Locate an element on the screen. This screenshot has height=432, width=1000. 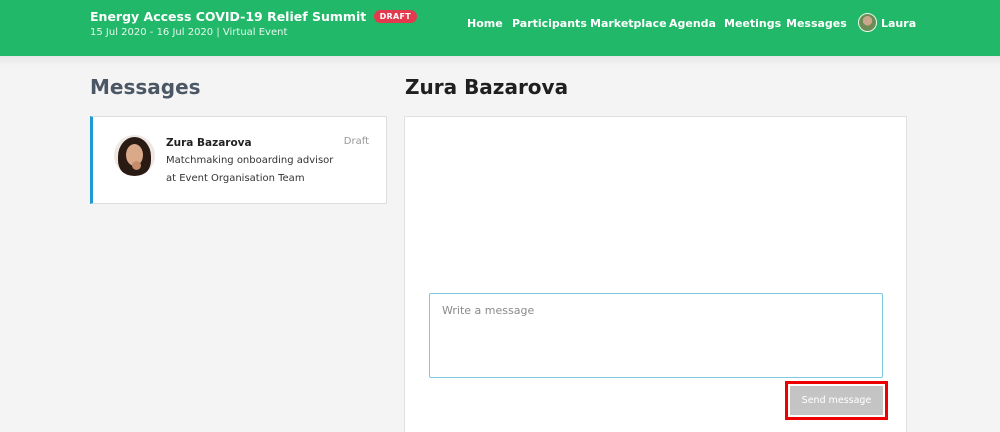
draft-badge: DRAFT is located at coordinates (395, 16).